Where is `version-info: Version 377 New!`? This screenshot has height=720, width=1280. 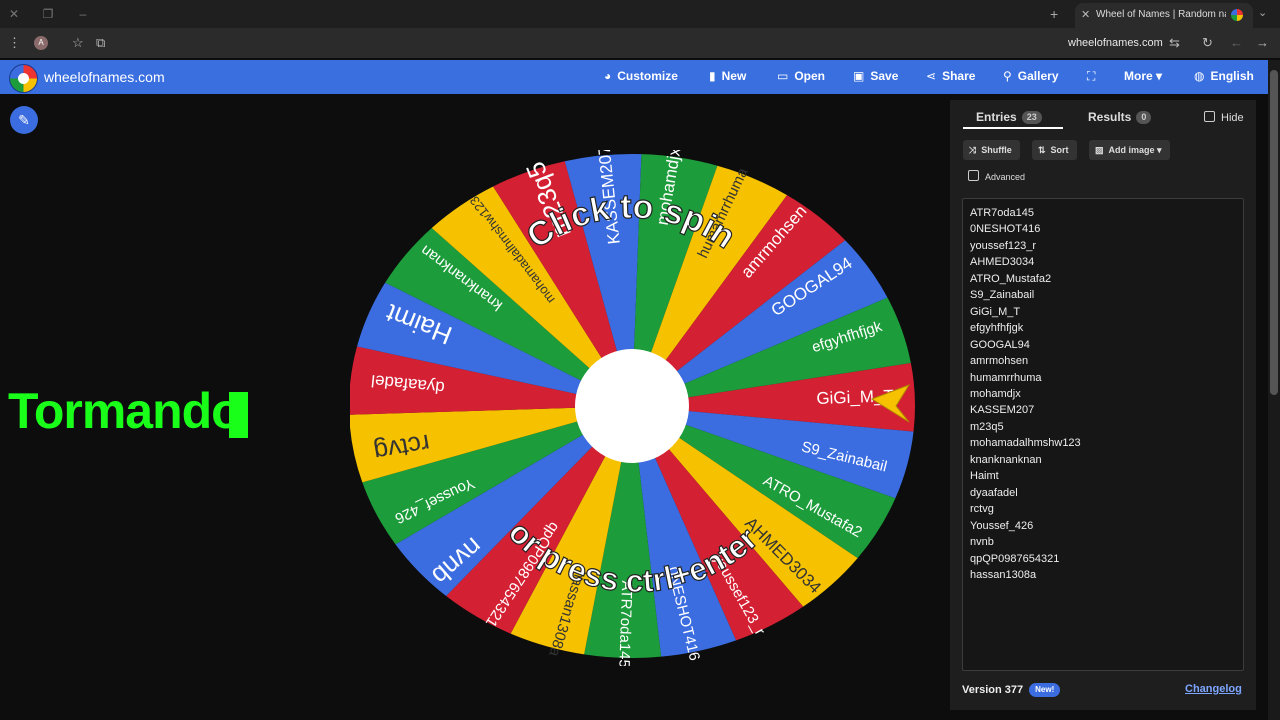
version-info: Version 377 New! is located at coordinates (1011, 690).